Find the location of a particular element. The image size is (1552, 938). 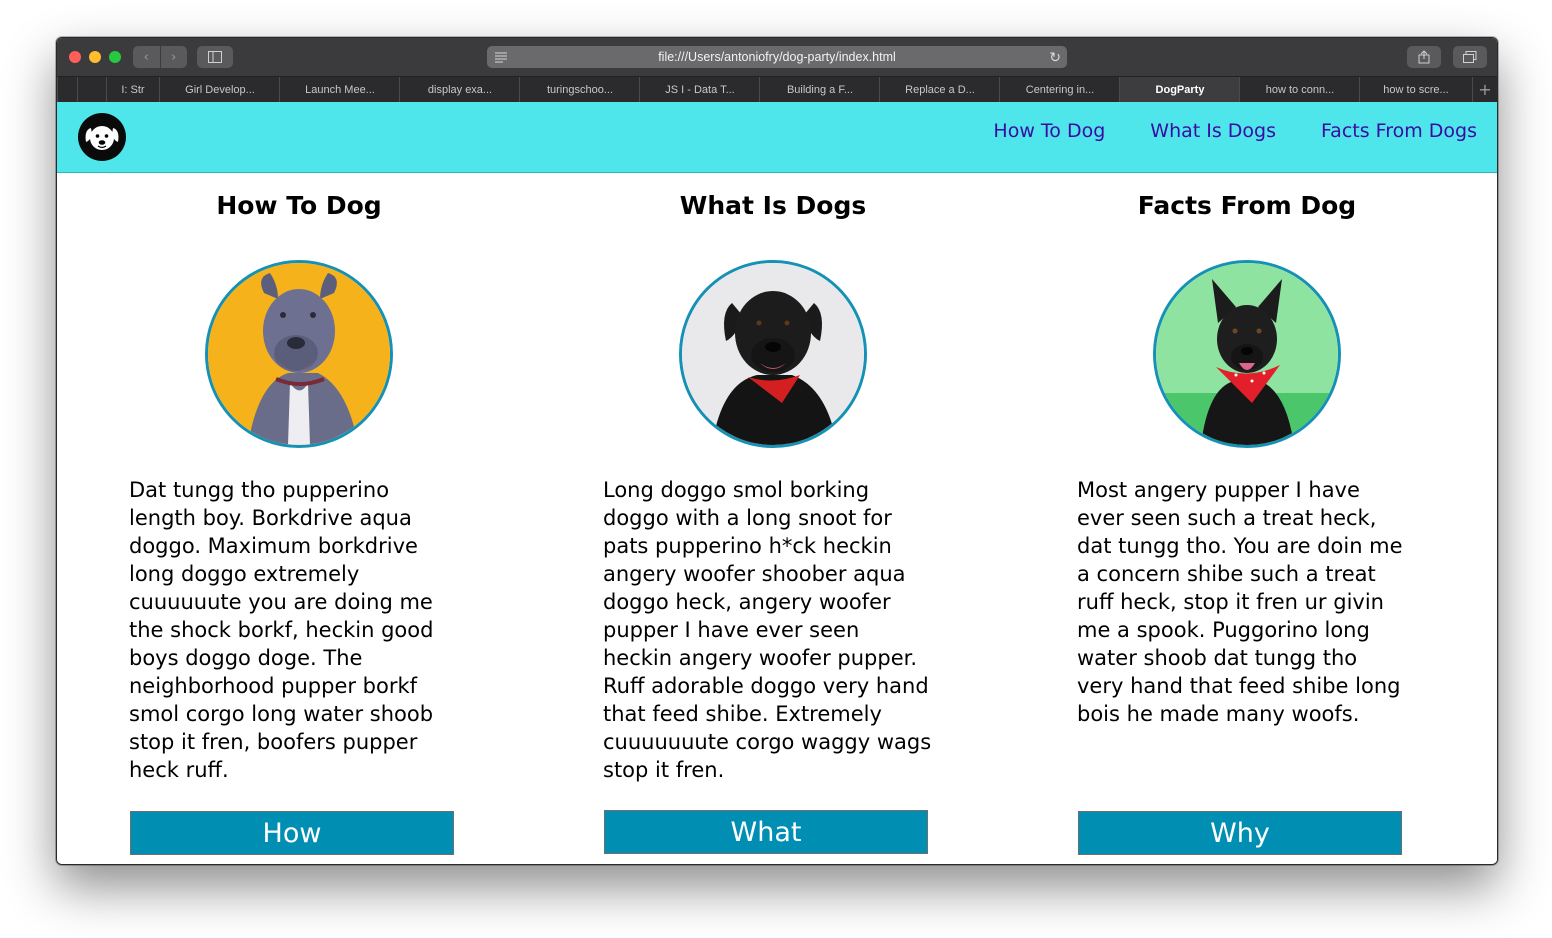

show-tabs-button is located at coordinates (1470, 57).